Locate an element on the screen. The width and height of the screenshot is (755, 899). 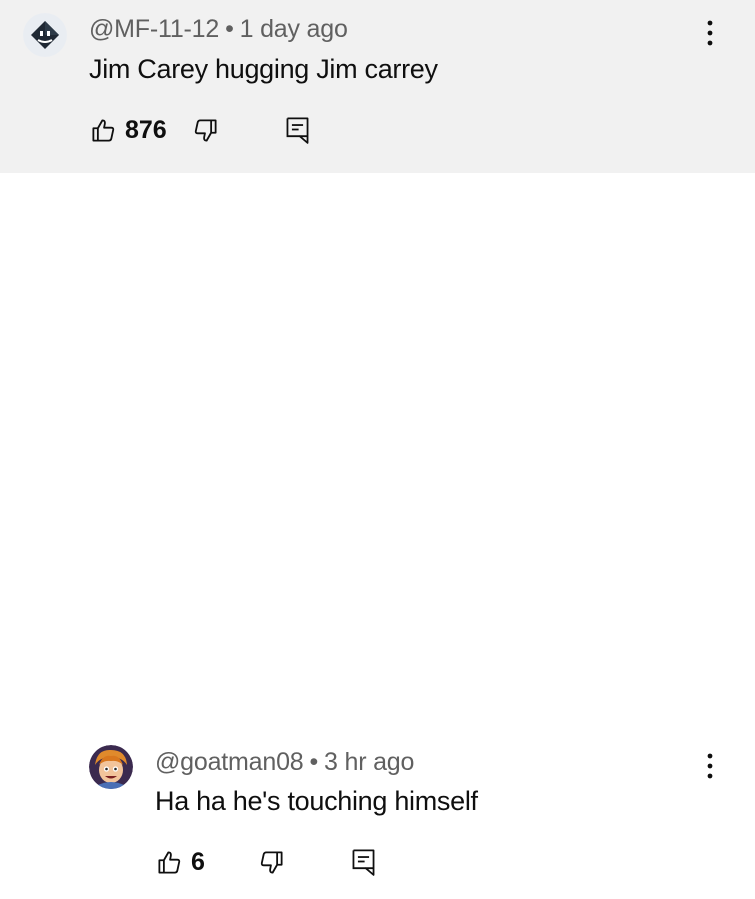
comment-text: Jim Carey hugging Jim carrey is located at coordinates (263, 69).